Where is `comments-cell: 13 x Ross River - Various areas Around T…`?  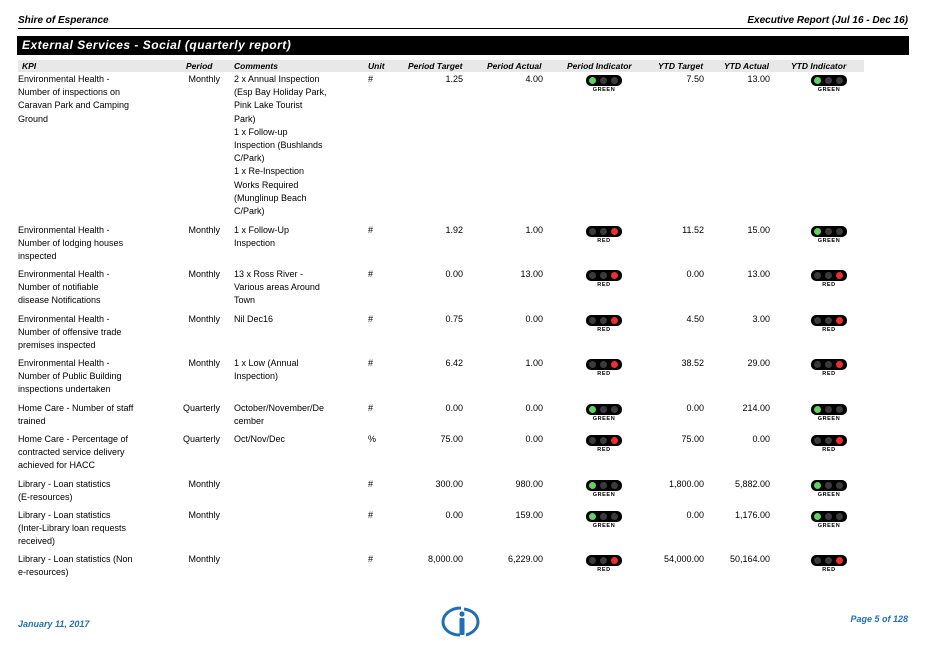
comments-cell: 13 x Ross River - Various areas Around T… is located at coordinates (277, 287).